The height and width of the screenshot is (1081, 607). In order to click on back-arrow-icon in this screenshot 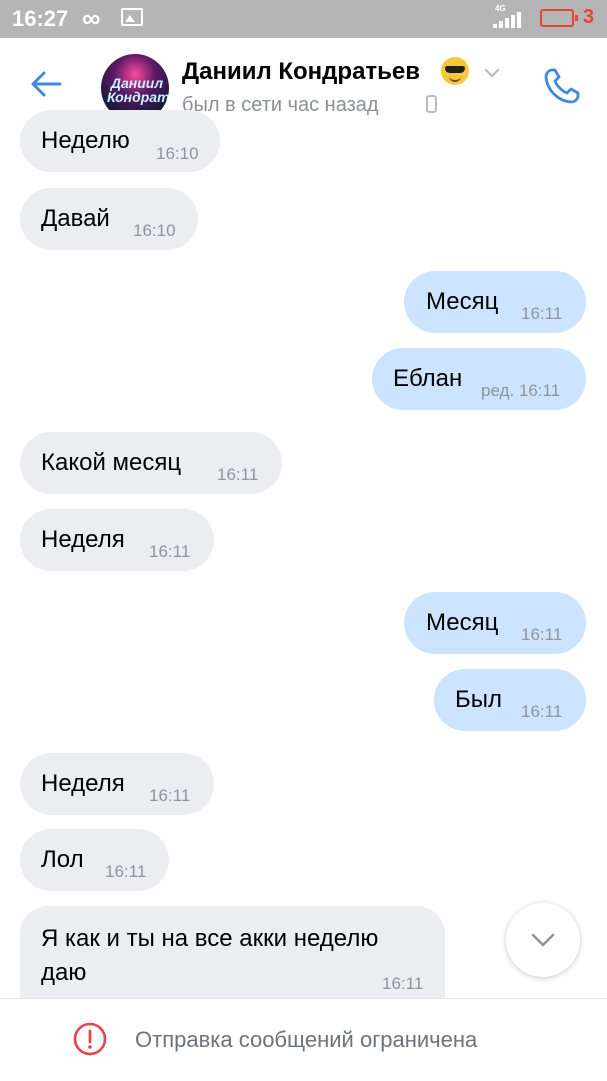, I will do `click(46, 84)`.